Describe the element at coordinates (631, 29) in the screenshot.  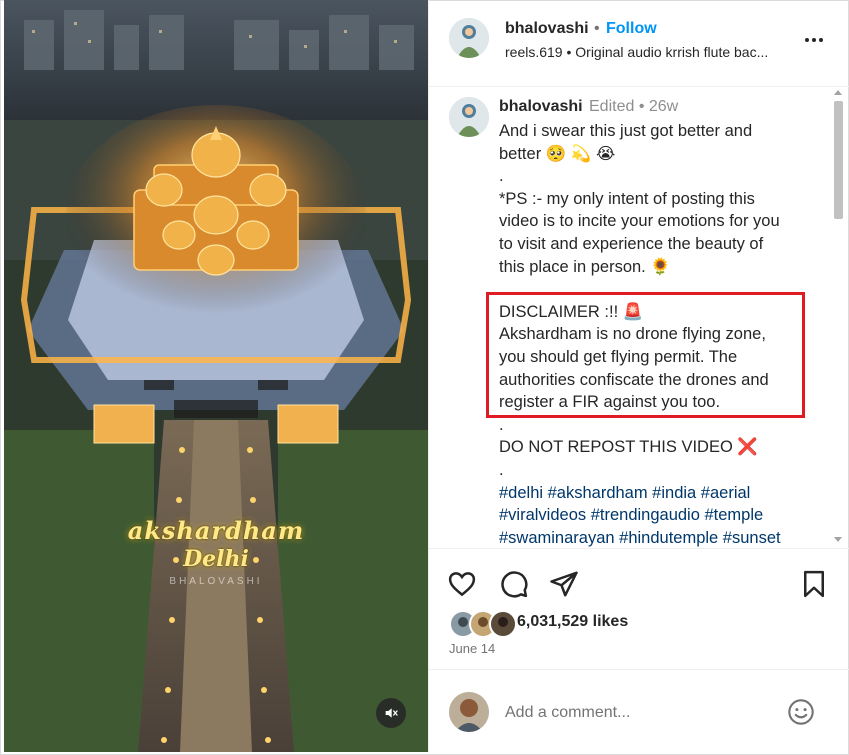
I see `follow-button: Follow` at that location.